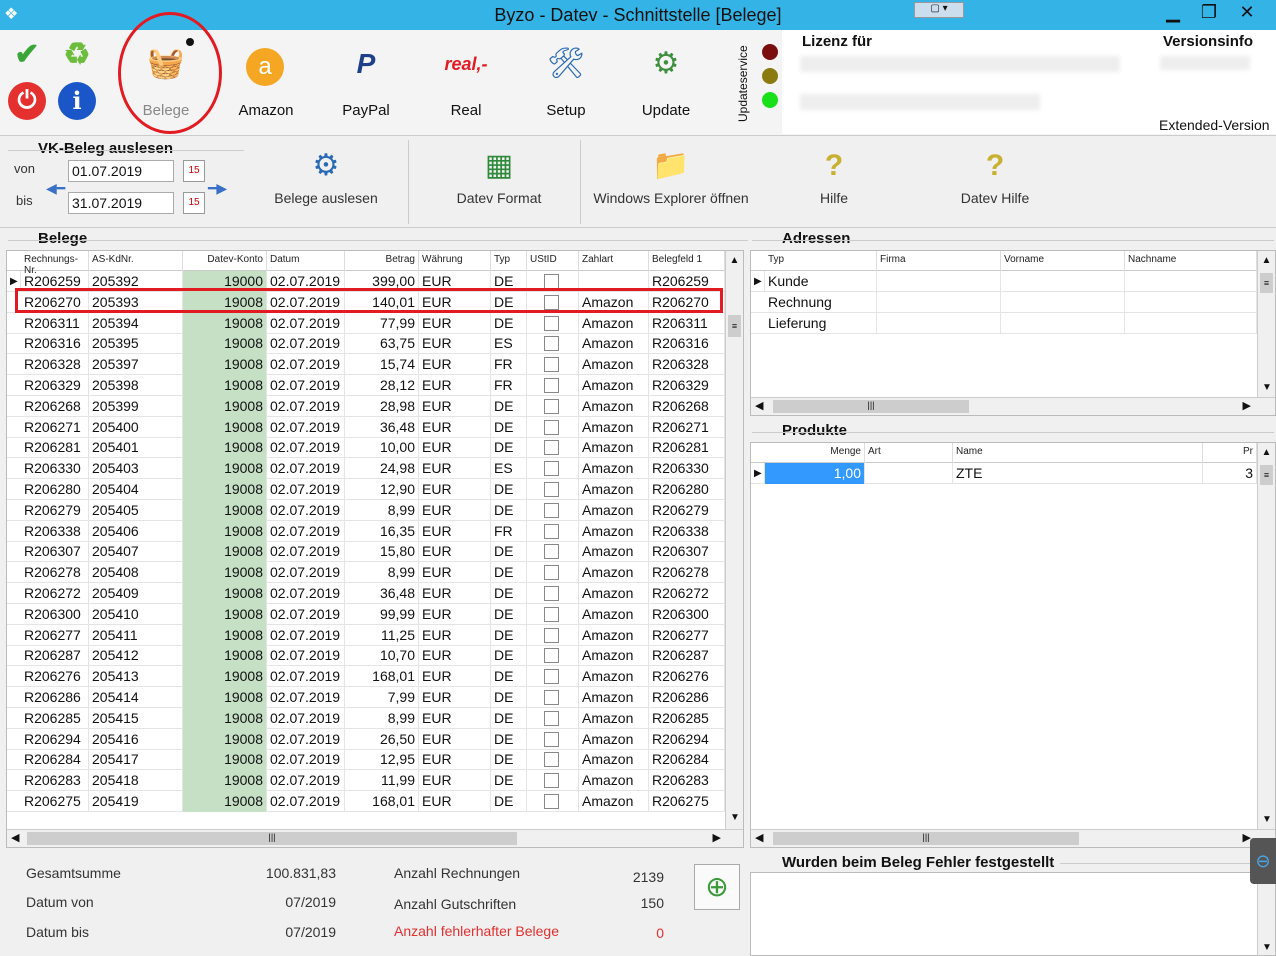  What do you see at coordinates (566, 82) in the screenshot?
I see `toolbar-button-setup: 🛠 Setup` at bounding box center [566, 82].